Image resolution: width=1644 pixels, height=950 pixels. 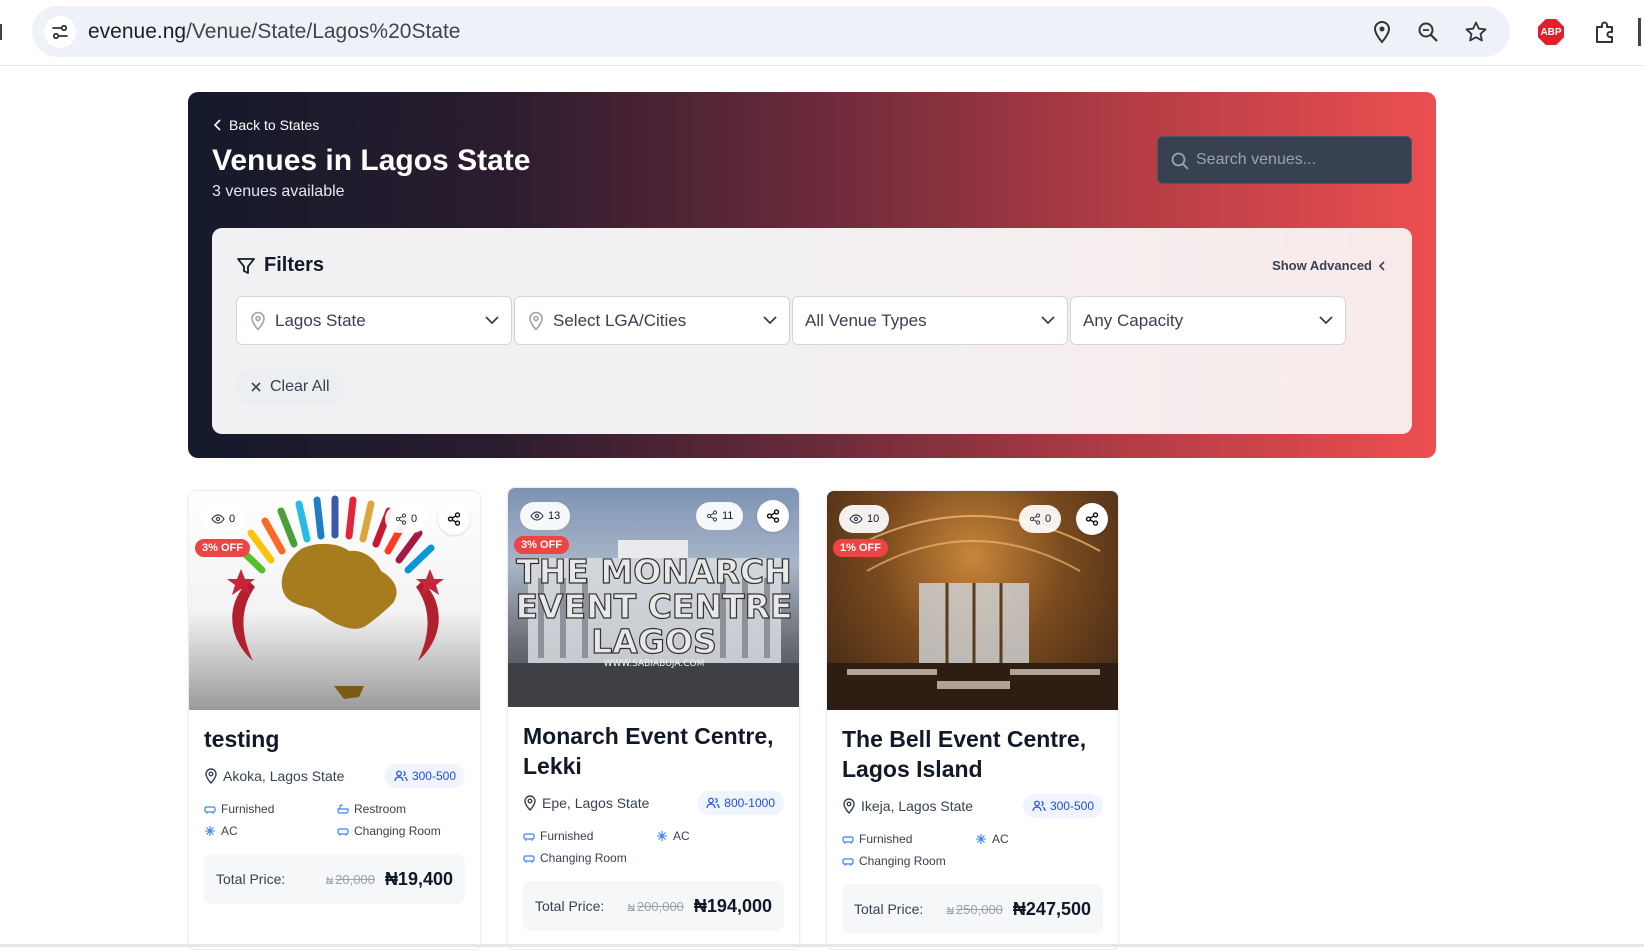 I want to click on views-pill: 0, so click(x=223, y=519).